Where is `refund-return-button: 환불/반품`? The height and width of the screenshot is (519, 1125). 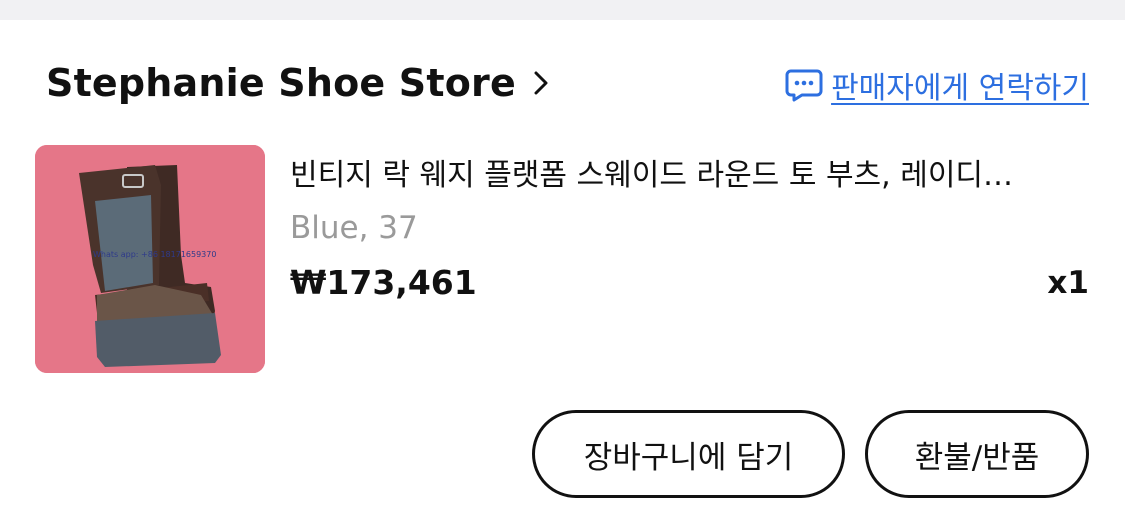
refund-return-button: 환불/반품 is located at coordinates (977, 454).